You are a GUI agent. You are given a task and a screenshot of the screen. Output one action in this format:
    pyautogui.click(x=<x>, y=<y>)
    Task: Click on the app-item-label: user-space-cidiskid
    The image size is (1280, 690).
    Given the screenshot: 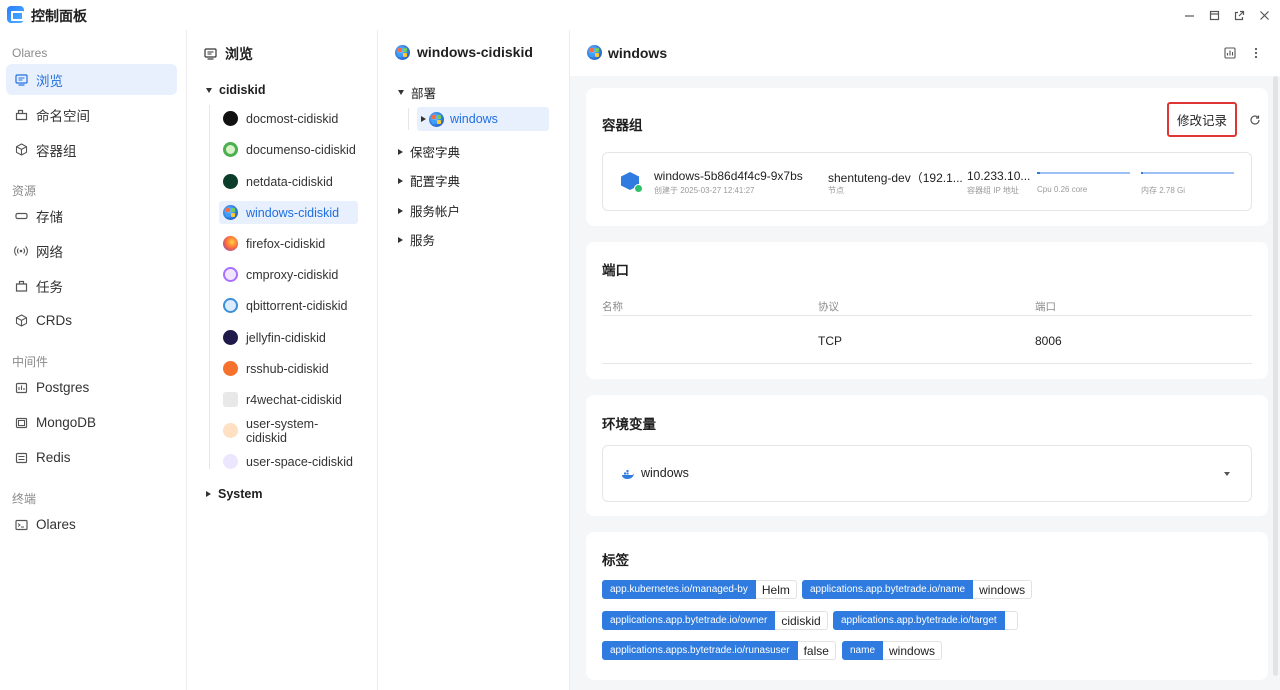 What is the action you would take?
    pyautogui.click(x=299, y=461)
    